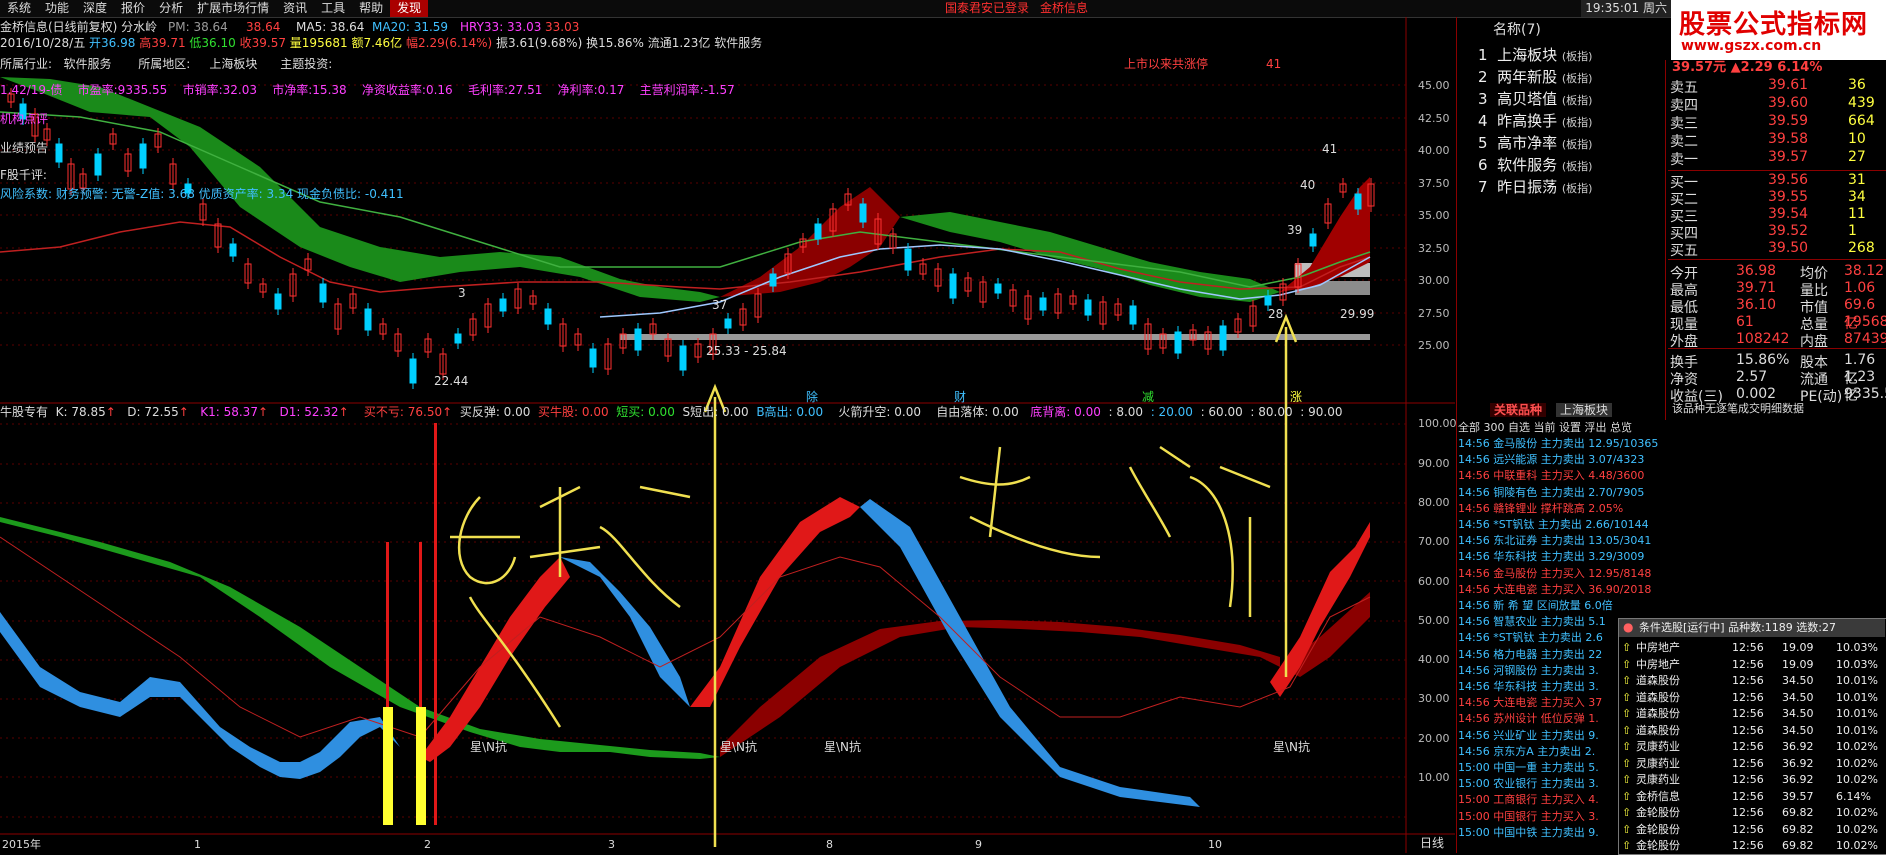  I want to click on period-button: 日线, so click(1432, 843).